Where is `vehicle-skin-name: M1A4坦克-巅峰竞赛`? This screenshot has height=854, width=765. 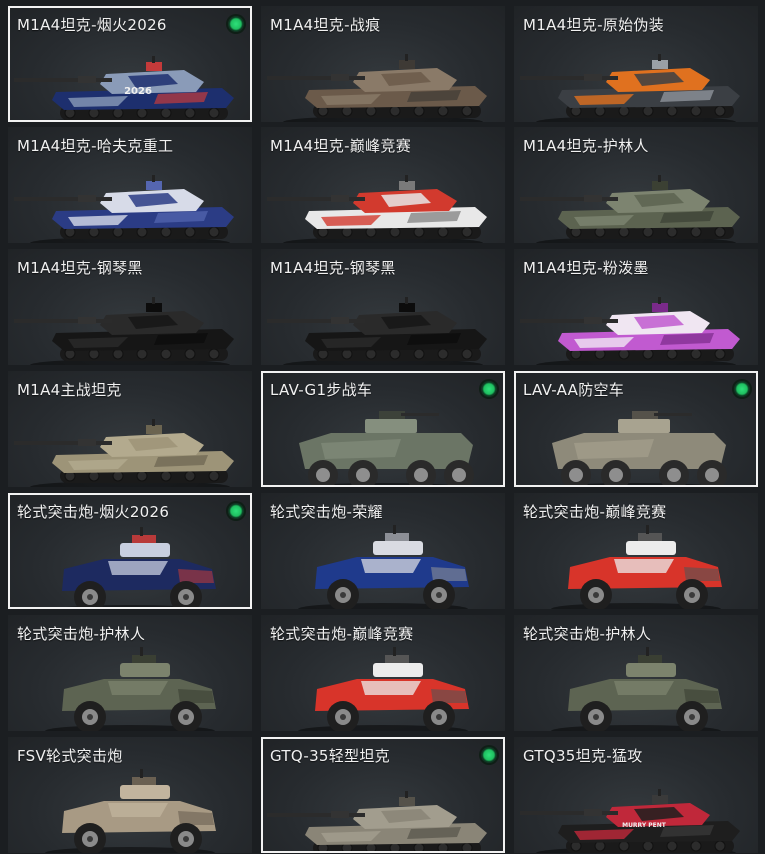
vehicle-skin-name: M1A4坦克-巅峰竞赛 is located at coordinates (341, 146).